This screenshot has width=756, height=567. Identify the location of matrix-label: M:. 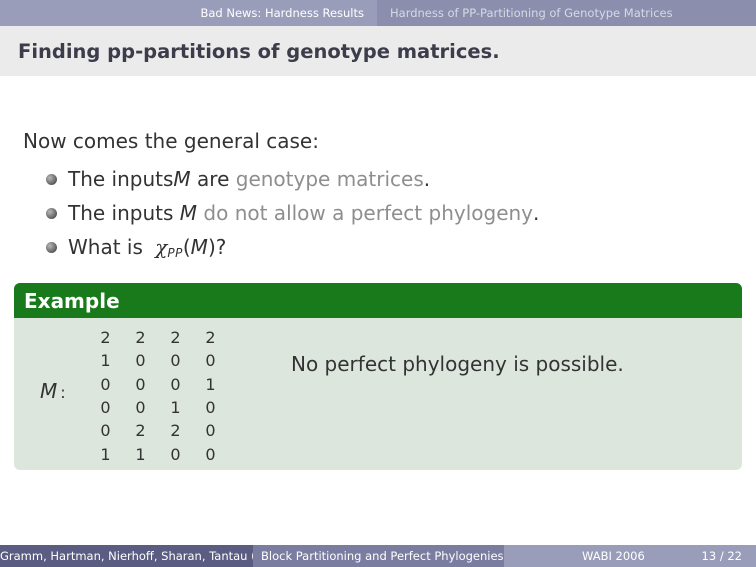
(53, 391).